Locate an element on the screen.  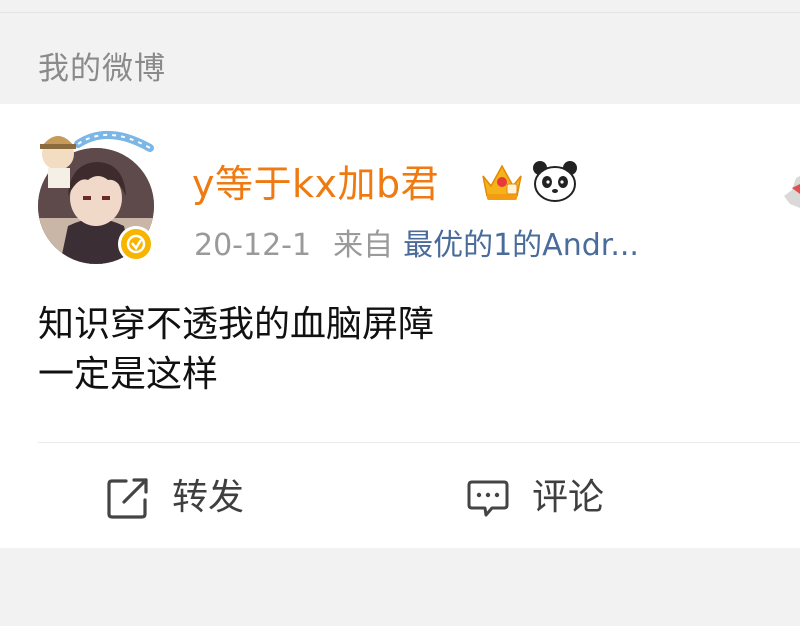
repost-button: 转发 is located at coordinates (175, 498).